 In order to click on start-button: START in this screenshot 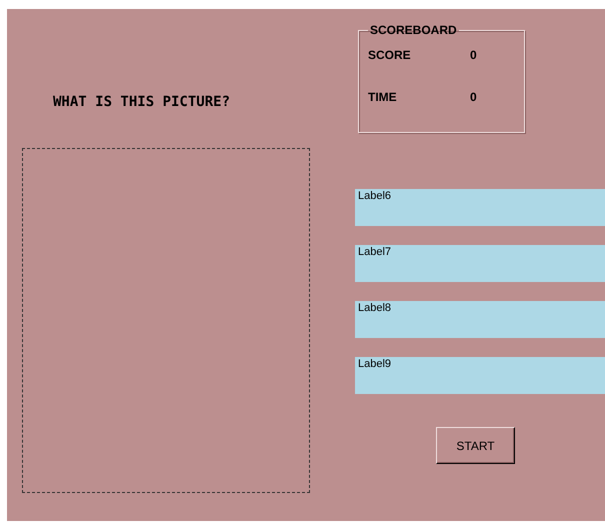, I will do `click(475, 445)`.